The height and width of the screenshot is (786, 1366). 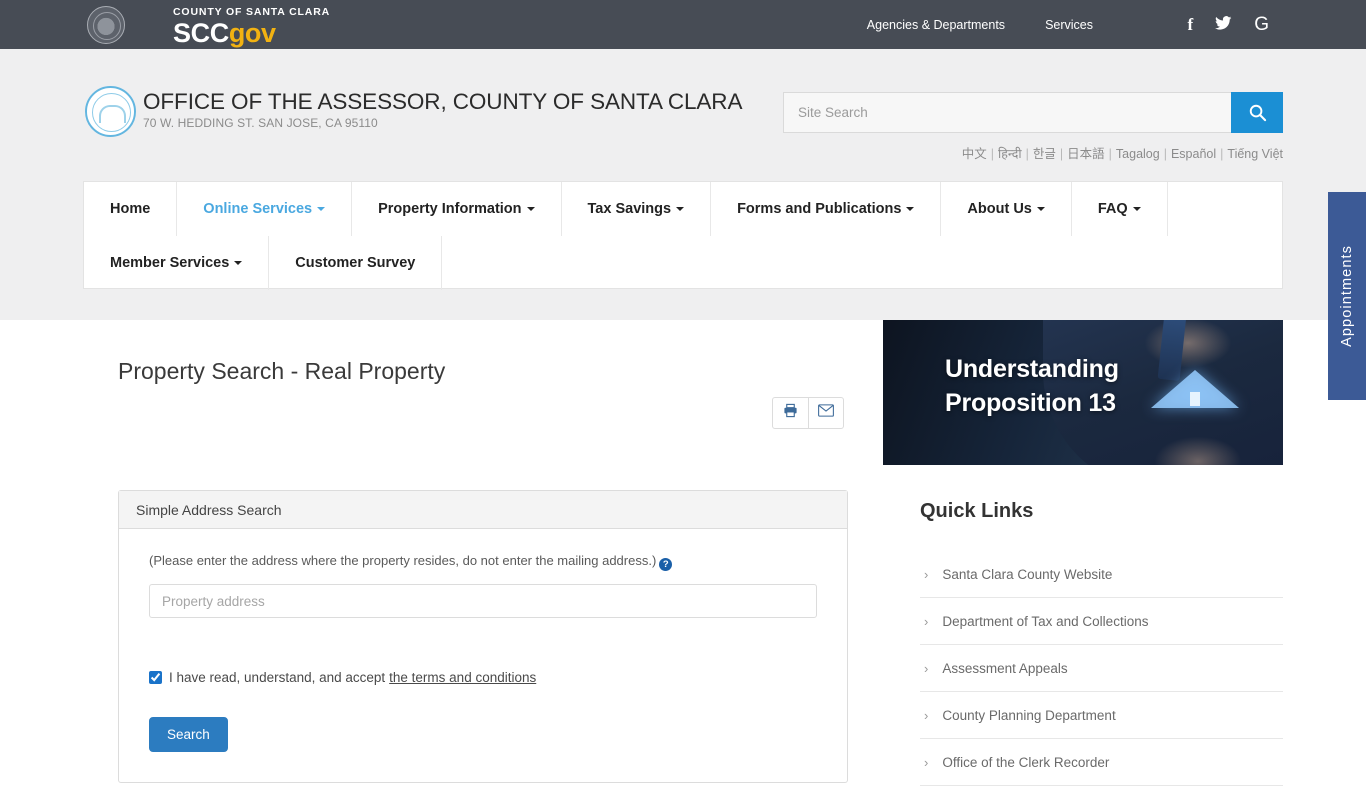 What do you see at coordinates (1007, 112) in the screenshot?
I see `search-input` at bounding box center [1007, 112].